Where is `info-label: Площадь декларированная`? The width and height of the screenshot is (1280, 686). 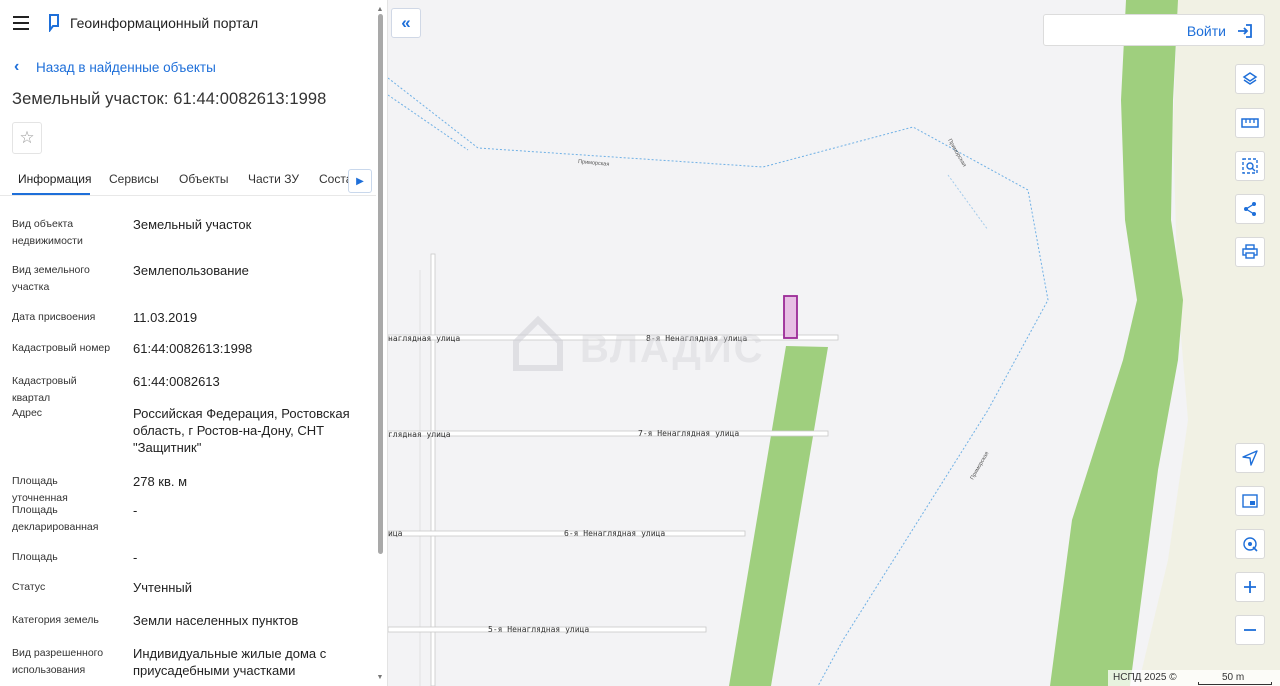 info-label: Площадь декларированная is located at coordinates (55, 518).